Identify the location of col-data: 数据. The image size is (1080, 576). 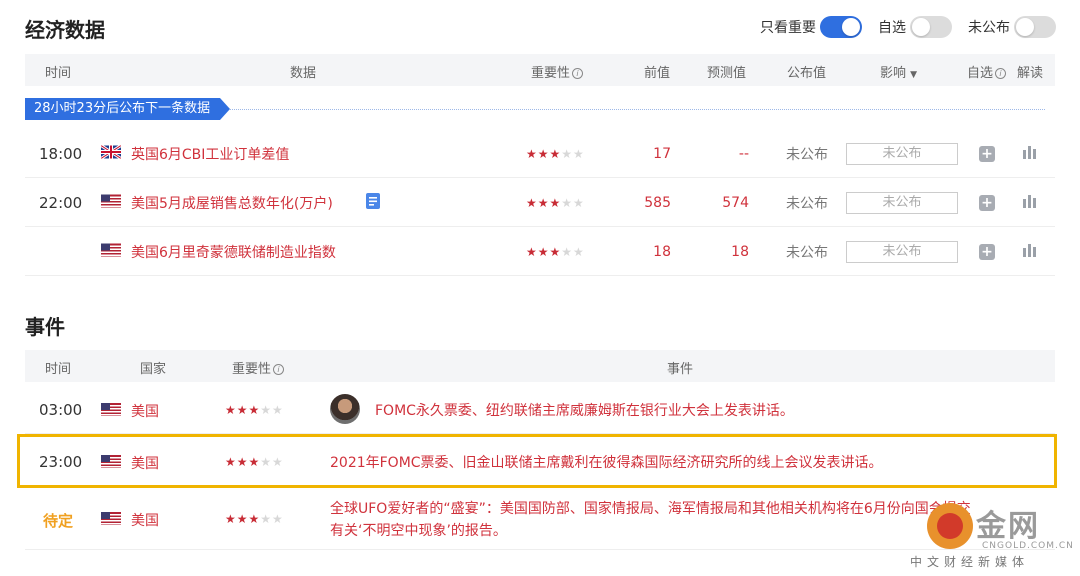
(303, 73).